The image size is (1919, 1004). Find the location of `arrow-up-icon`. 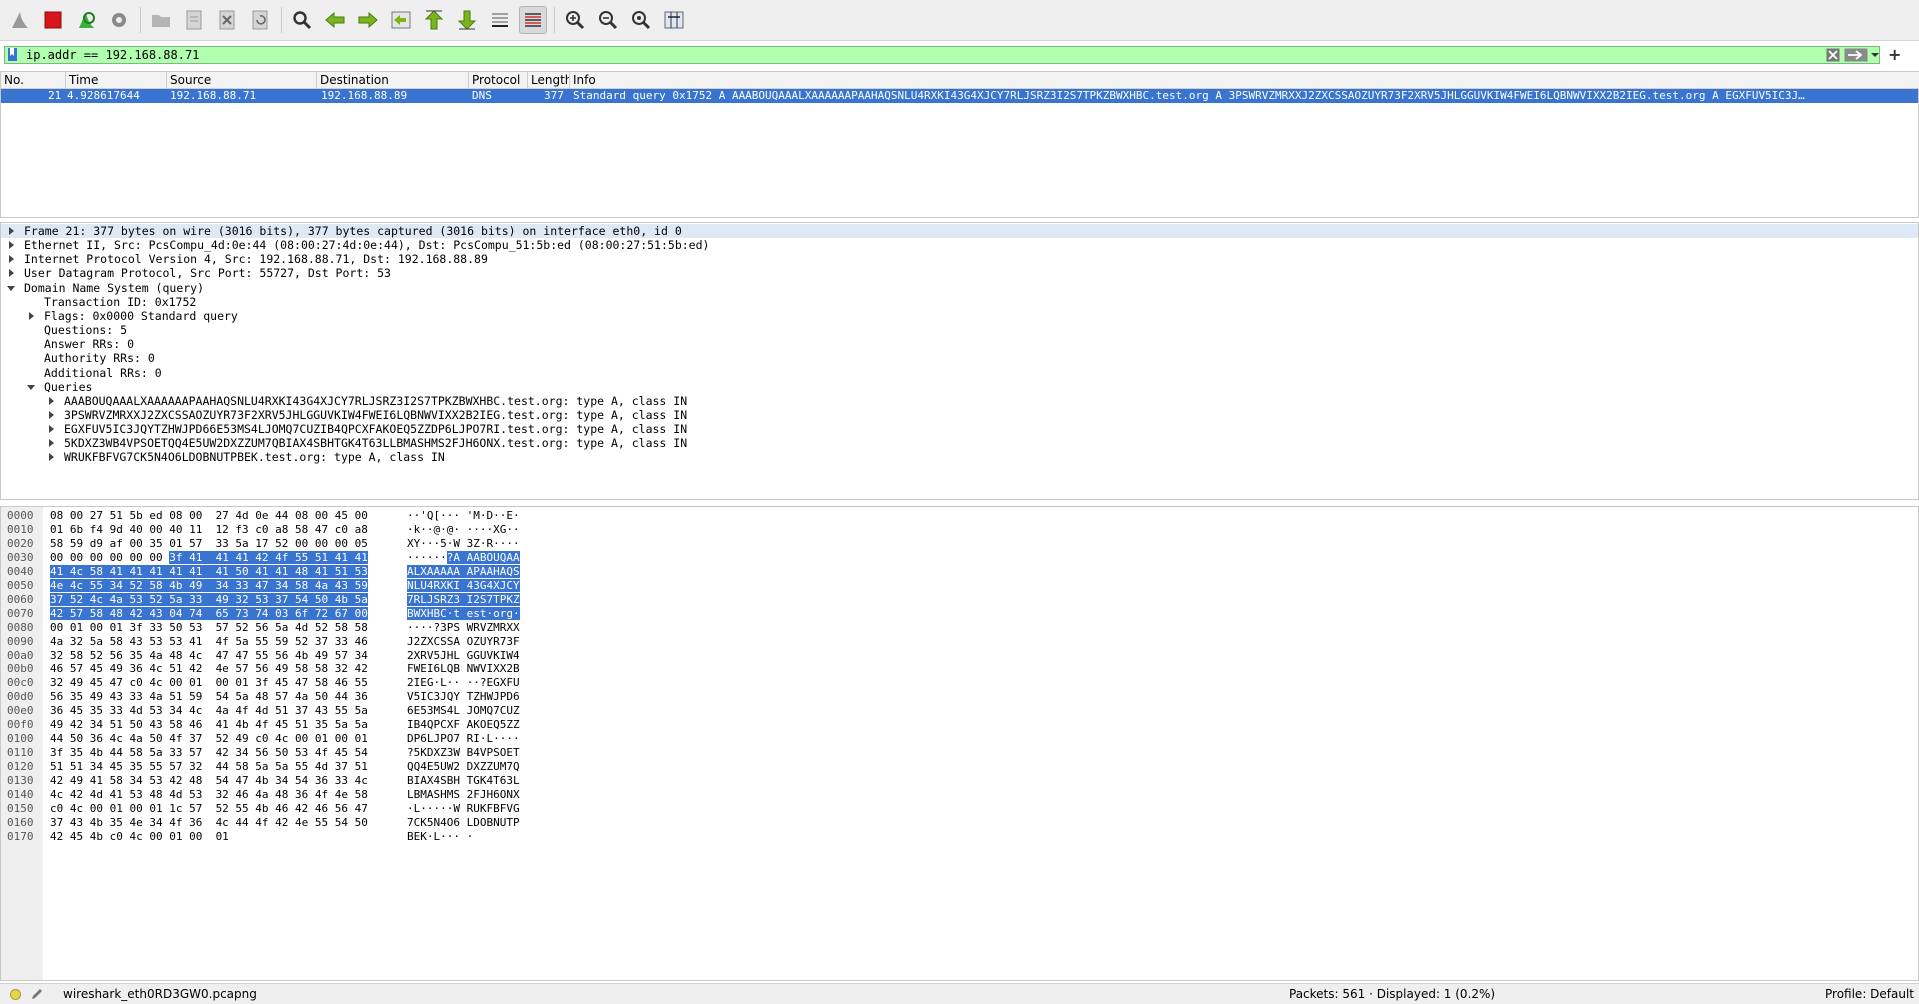

arrow-up-icon is located at coordinates (434, 20).